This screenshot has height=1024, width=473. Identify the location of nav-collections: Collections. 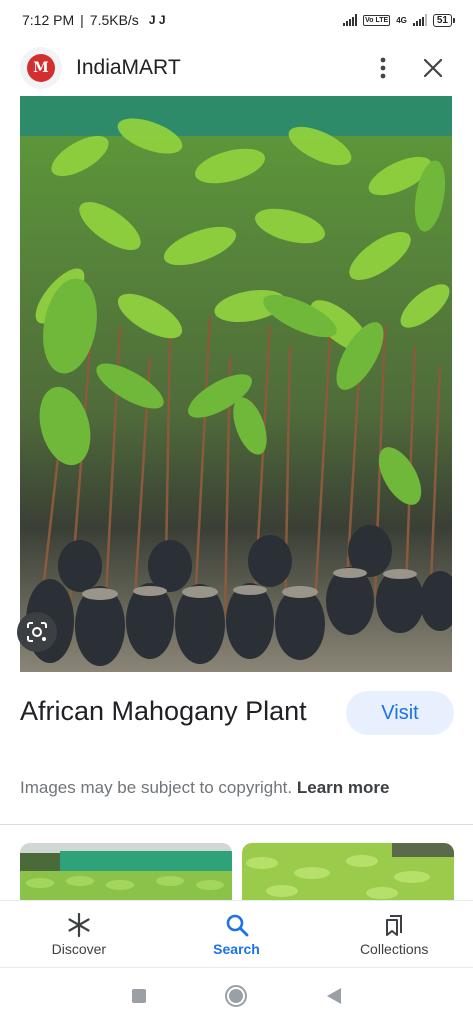
(394, 934).